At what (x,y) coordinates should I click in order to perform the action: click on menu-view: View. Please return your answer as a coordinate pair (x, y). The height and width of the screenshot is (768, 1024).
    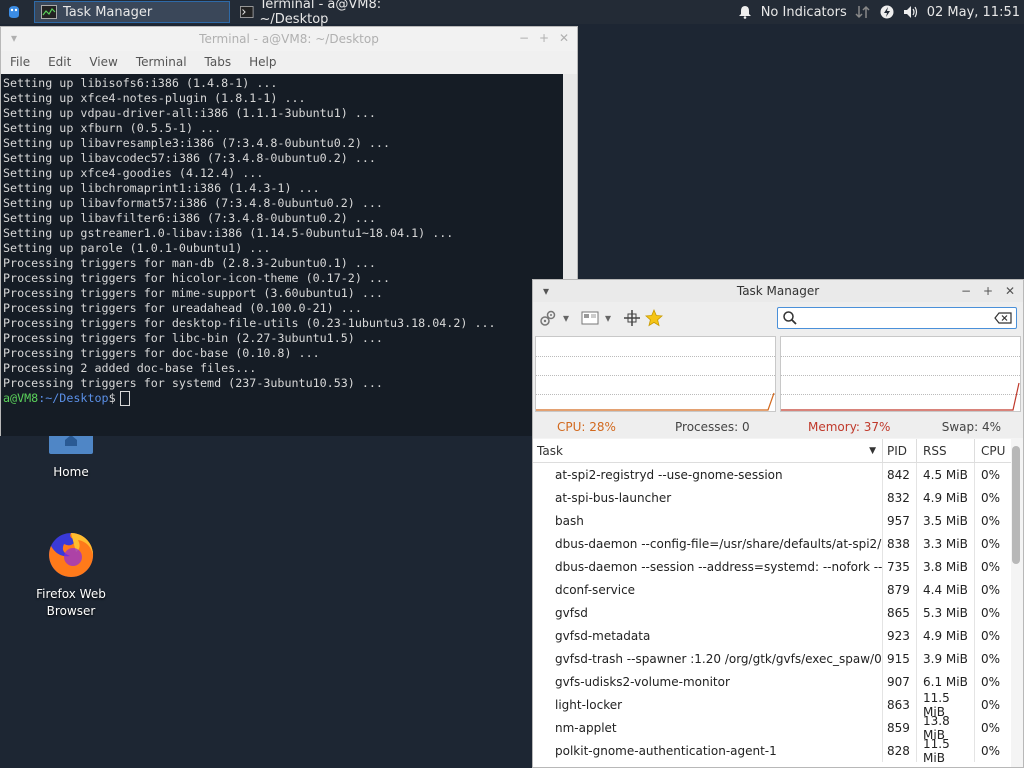
    Looking at the image, I should click on (103, 62).